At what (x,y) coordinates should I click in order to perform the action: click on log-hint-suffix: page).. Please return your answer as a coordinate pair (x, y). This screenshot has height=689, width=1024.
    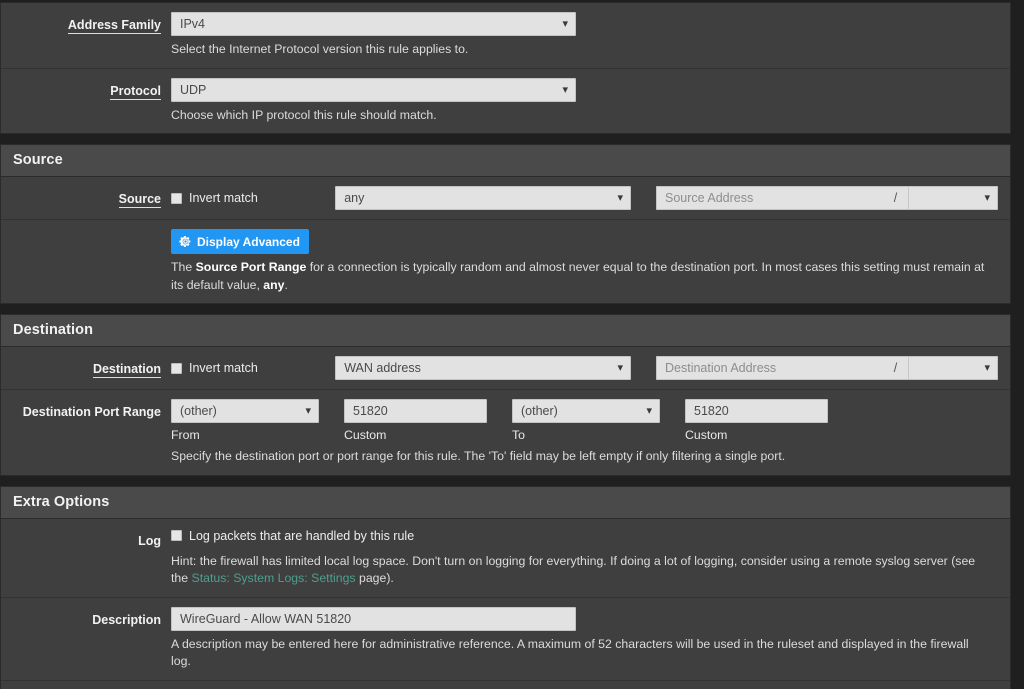
    Looking at the image, I should click on (374, 578).